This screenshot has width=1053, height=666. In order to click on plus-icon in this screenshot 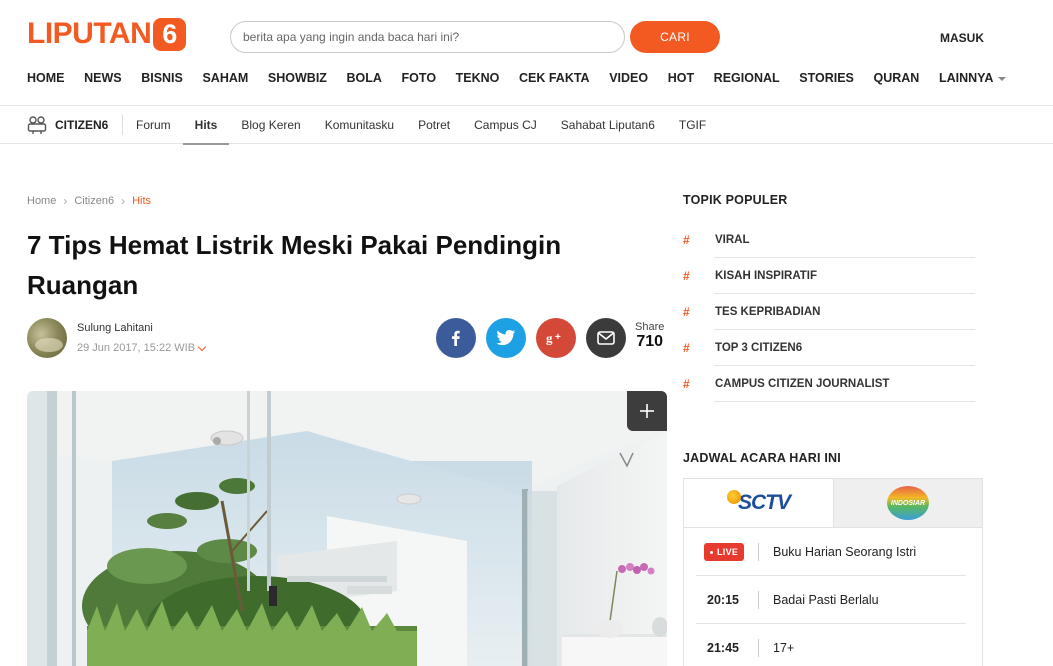, I will do `click(647, 411)`.